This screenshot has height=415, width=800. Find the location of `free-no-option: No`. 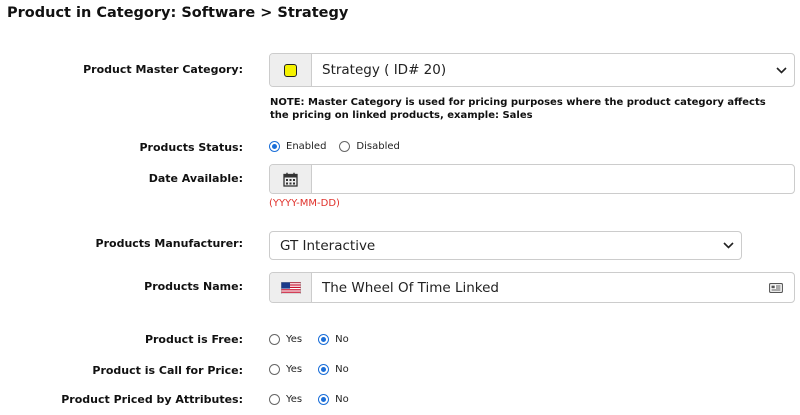

free-no-option: No is located at coordinates (333, 339).